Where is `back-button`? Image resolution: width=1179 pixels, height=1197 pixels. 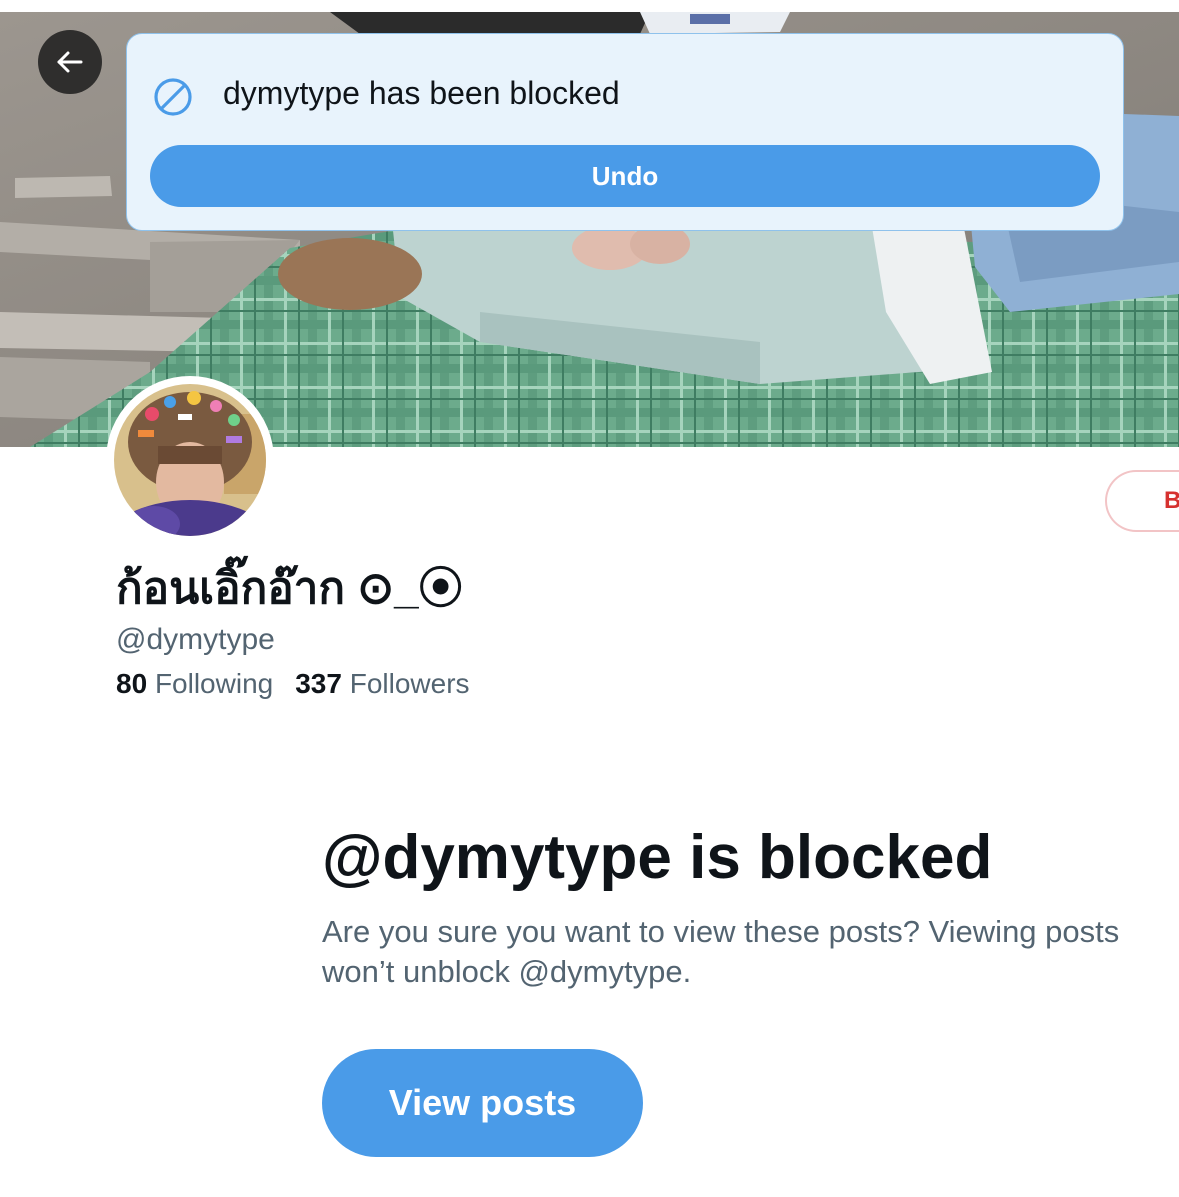
back-button is located at coordinates (70, 62).